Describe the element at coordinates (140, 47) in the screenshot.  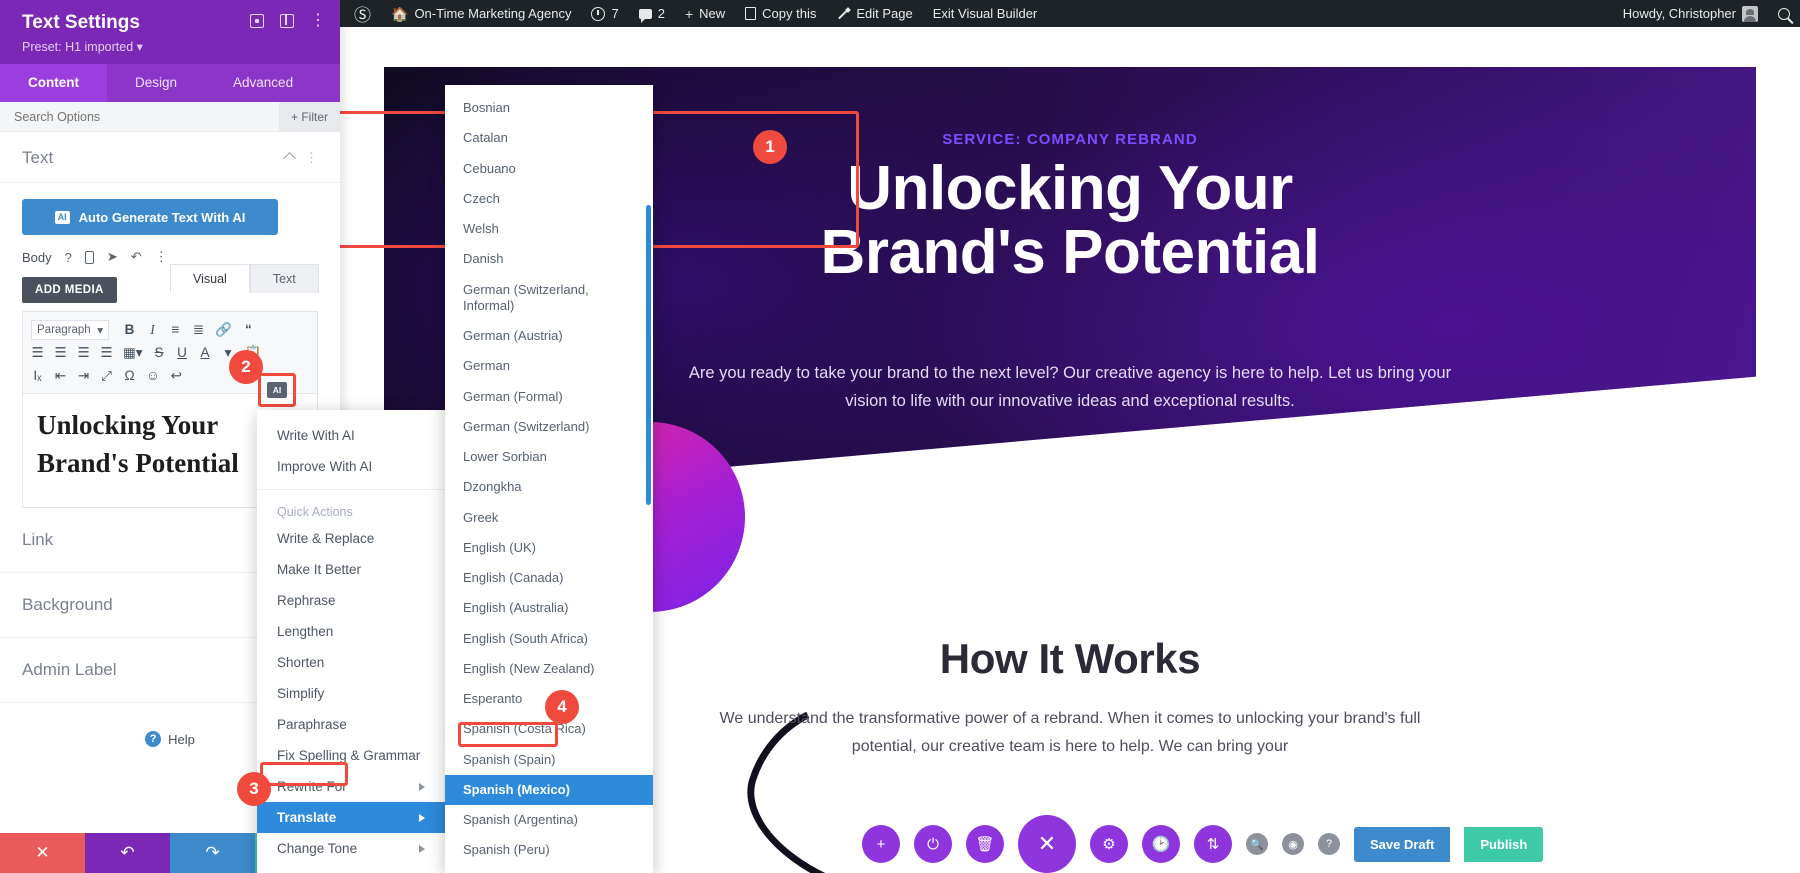
I see `chevron-down-icon: ▾` at that location.